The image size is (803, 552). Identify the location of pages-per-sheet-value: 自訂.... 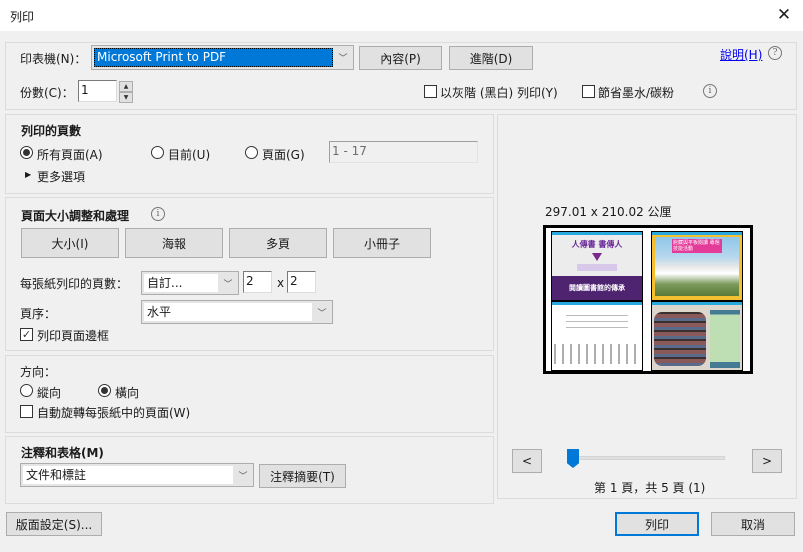
(181, 283).